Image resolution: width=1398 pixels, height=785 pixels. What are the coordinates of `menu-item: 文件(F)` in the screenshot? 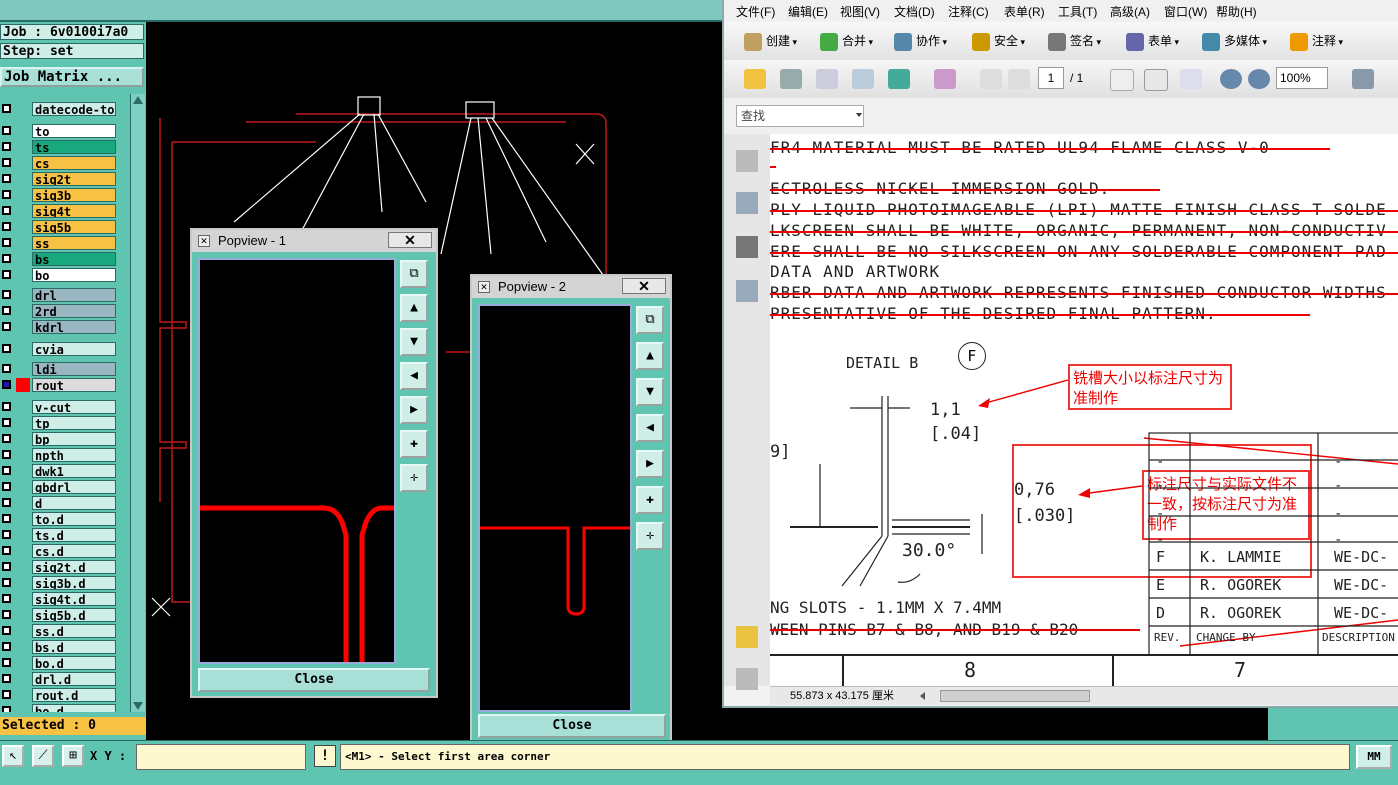 It's located at (755, 11).